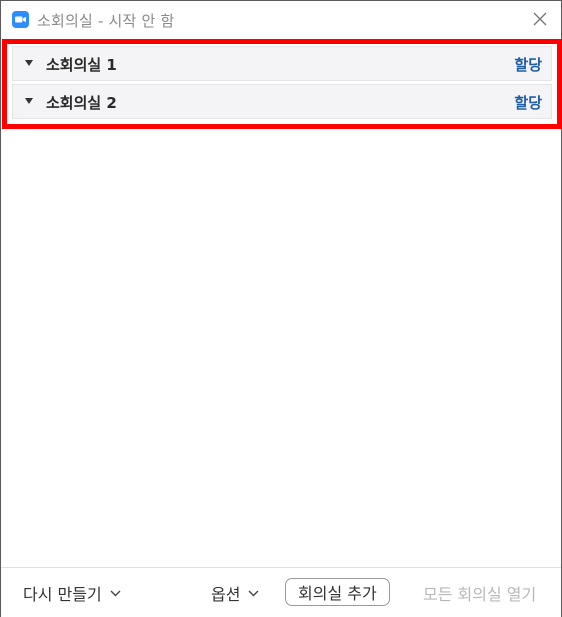  Describe the element at coordinates (281, 592) in the screenshot. I see `footer-toolbar: 다시 만들기 옵션 회의실 추가 모든 회의실 열기` at that location.